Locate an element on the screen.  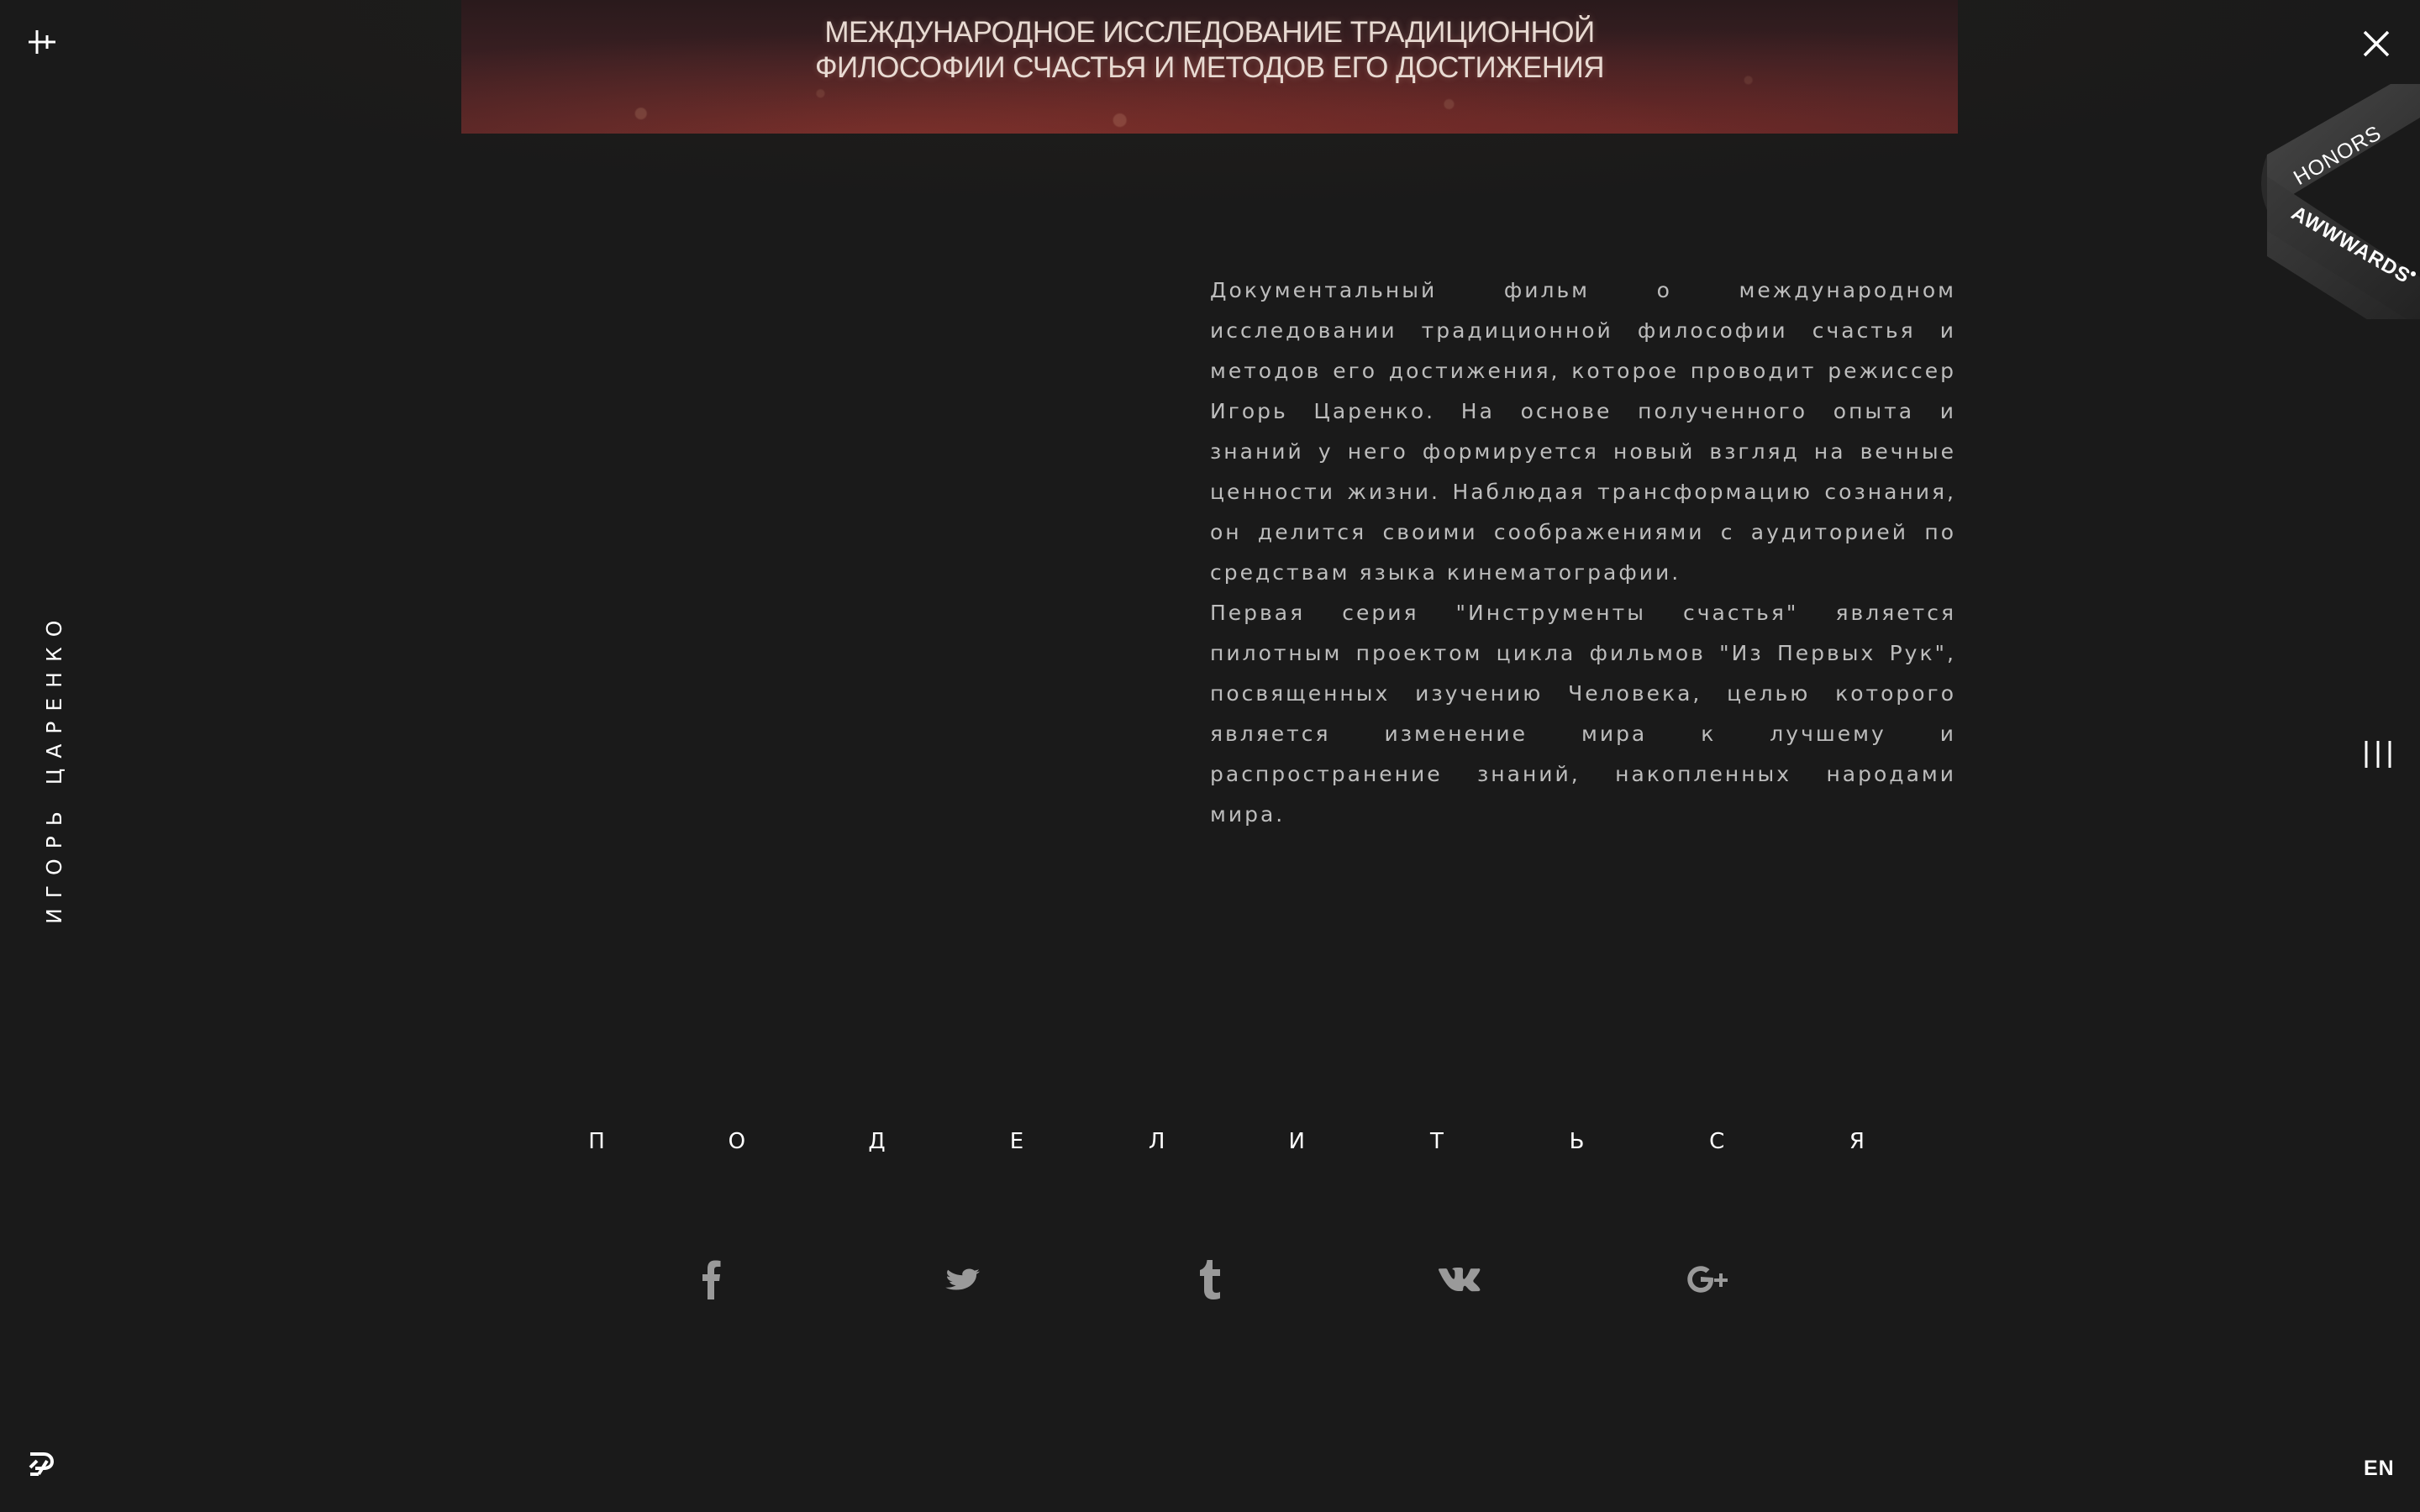
menu-plus-icon is located at coordinates (42, 42).